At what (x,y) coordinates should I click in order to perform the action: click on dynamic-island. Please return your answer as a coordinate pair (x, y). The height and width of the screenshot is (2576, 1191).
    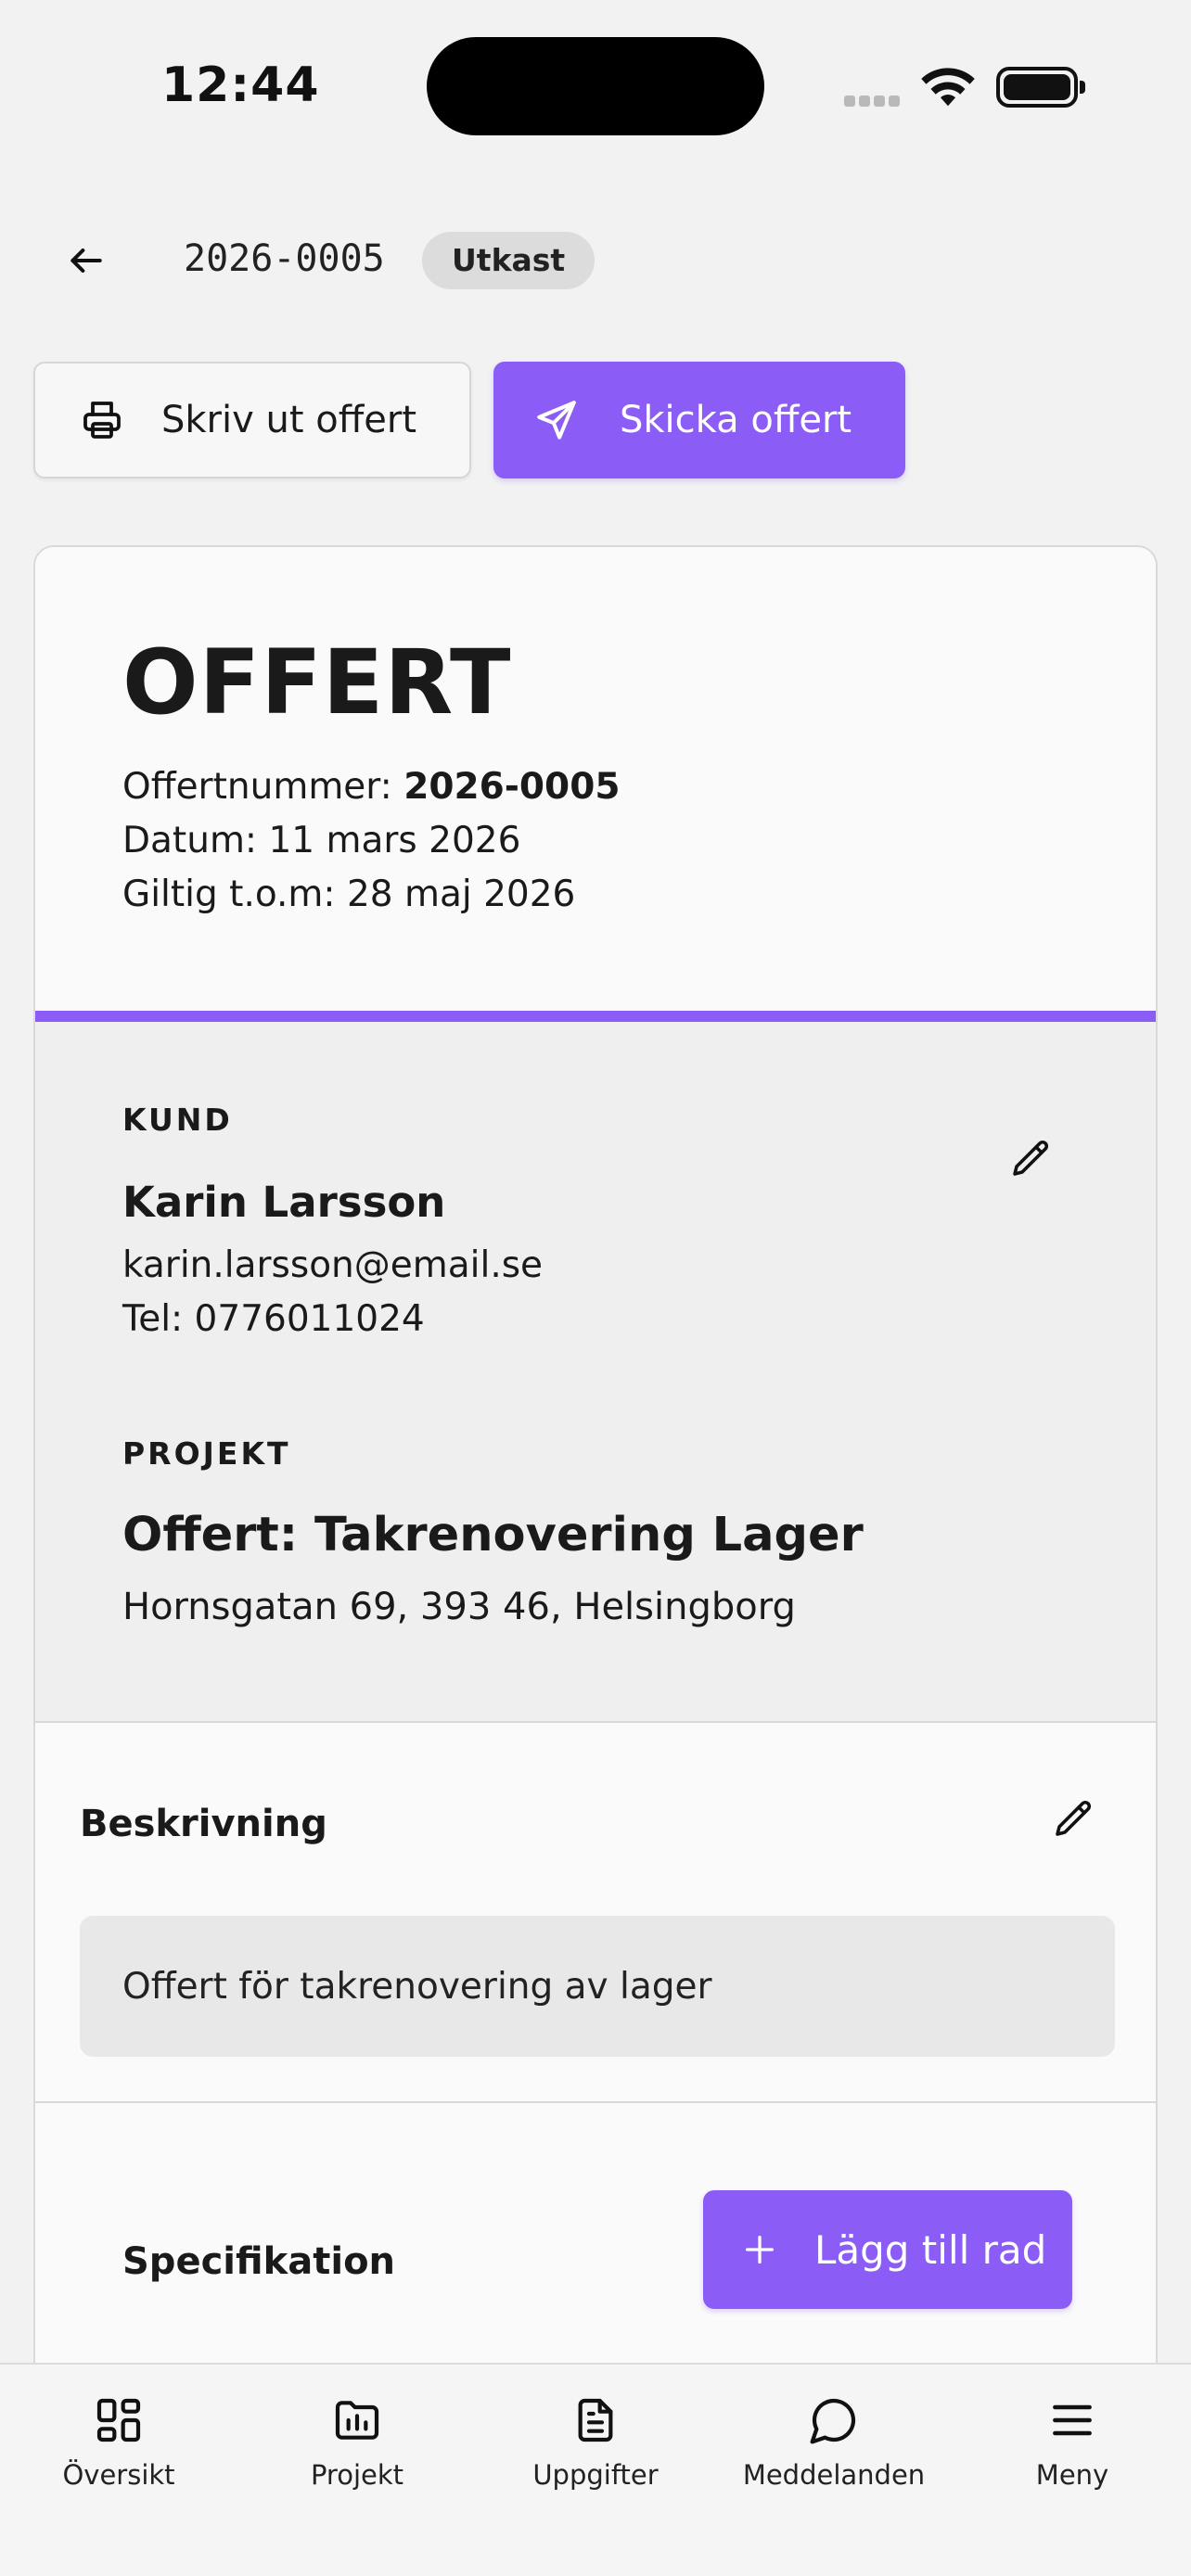
    Looking at the image, I should click on (595, 86).